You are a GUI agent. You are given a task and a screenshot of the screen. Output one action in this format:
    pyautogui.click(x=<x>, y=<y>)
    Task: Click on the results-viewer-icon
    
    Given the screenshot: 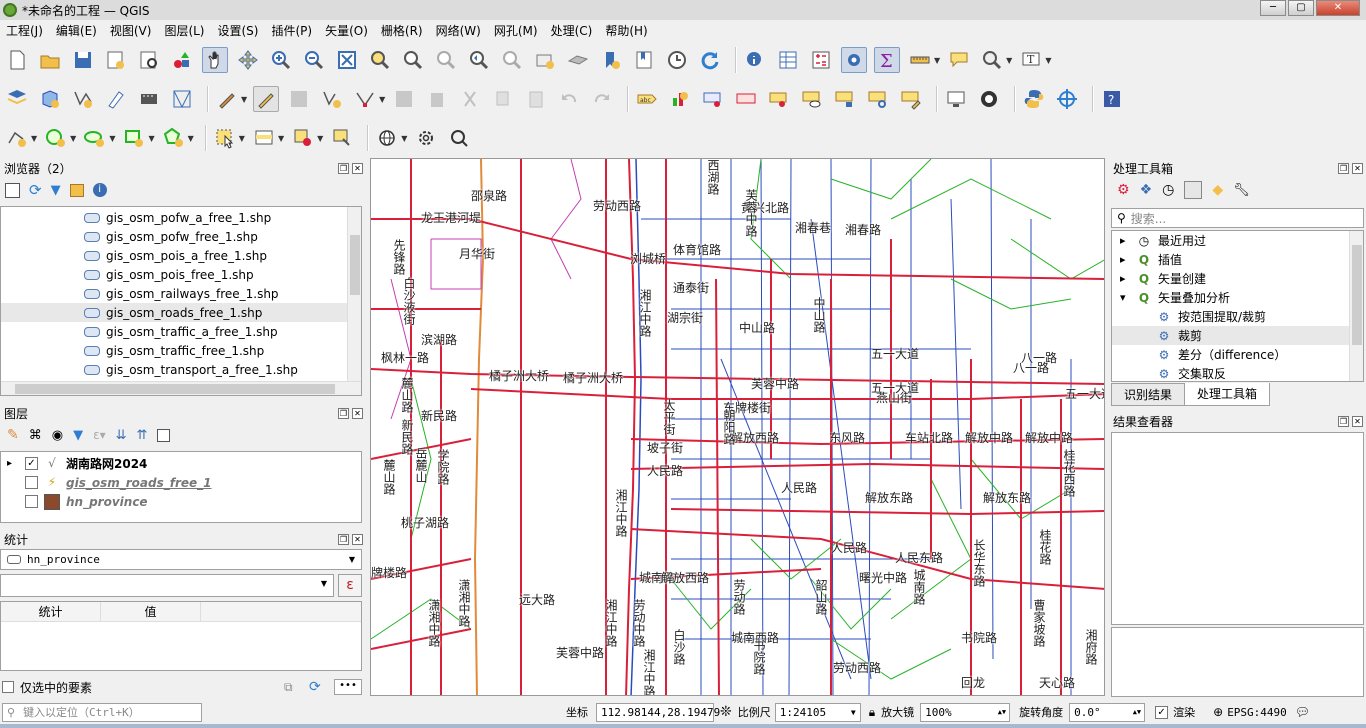 What is the action you would take?
    pyautogui.click(x=1193, y=190)
    